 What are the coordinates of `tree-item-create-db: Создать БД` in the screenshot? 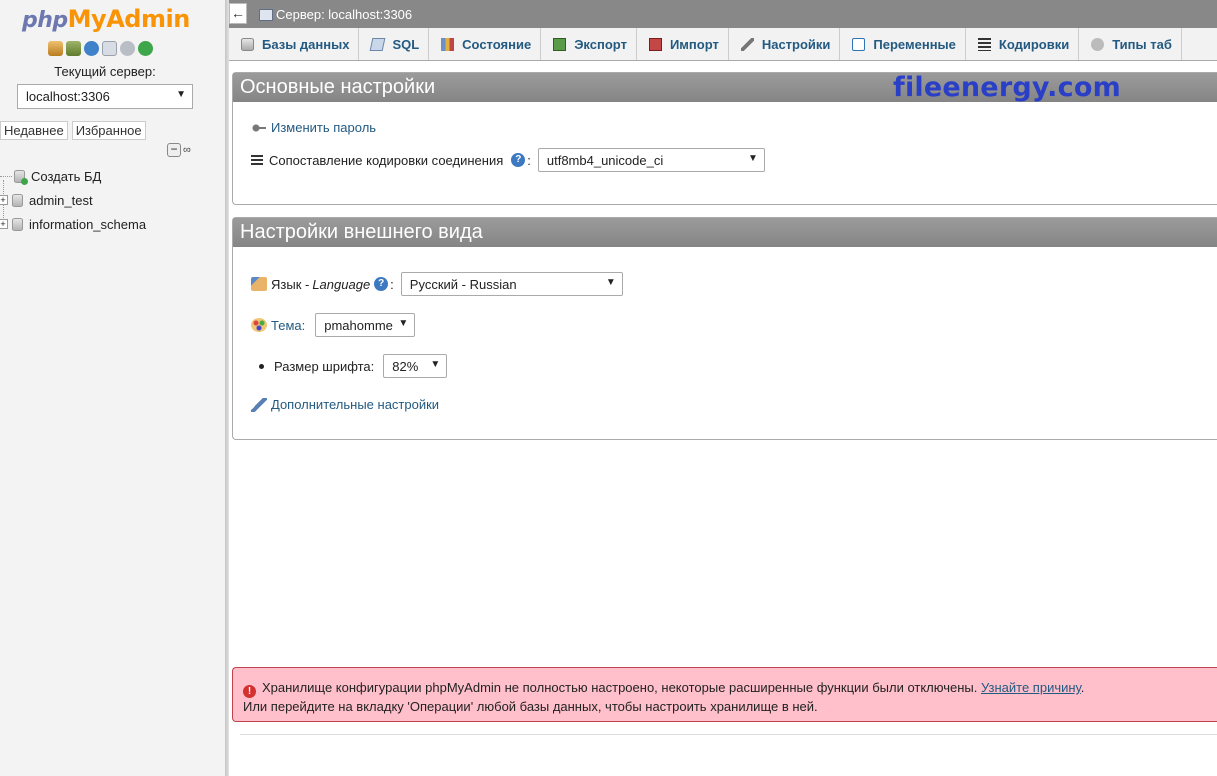 It's located at (112, 176).